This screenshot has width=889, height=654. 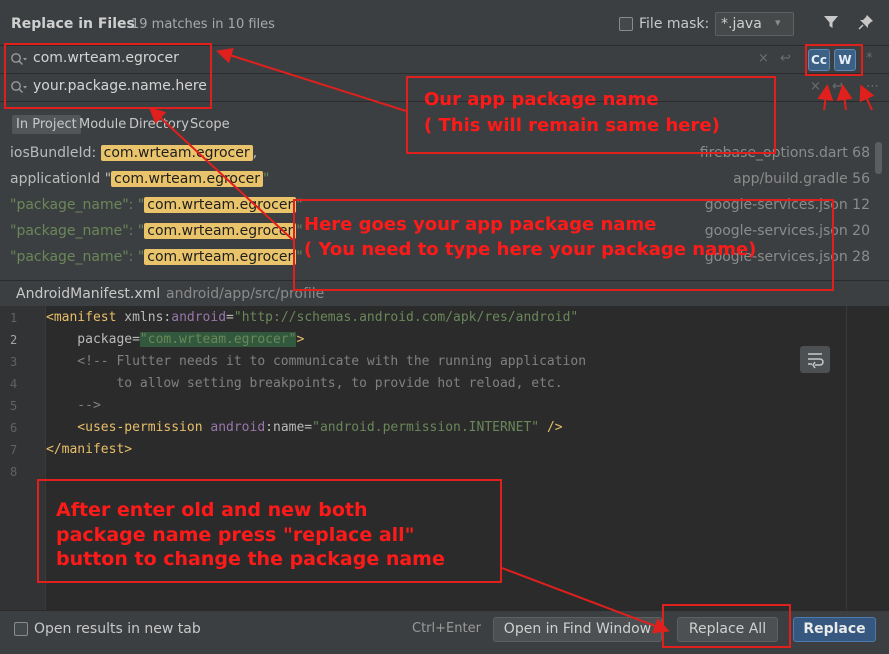 What do you see at coordinates (541, 99) in the screenshot?
I see `annotation-text: Our app package name` at bounding box center [541, 99].